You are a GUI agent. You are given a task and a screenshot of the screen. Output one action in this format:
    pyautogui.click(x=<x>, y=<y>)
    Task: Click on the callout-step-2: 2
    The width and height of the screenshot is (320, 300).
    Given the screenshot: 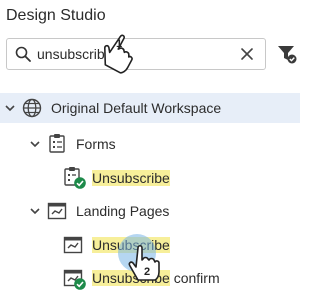 What is the action you would take?
    pyautogui.click(x=144, y=260)
    